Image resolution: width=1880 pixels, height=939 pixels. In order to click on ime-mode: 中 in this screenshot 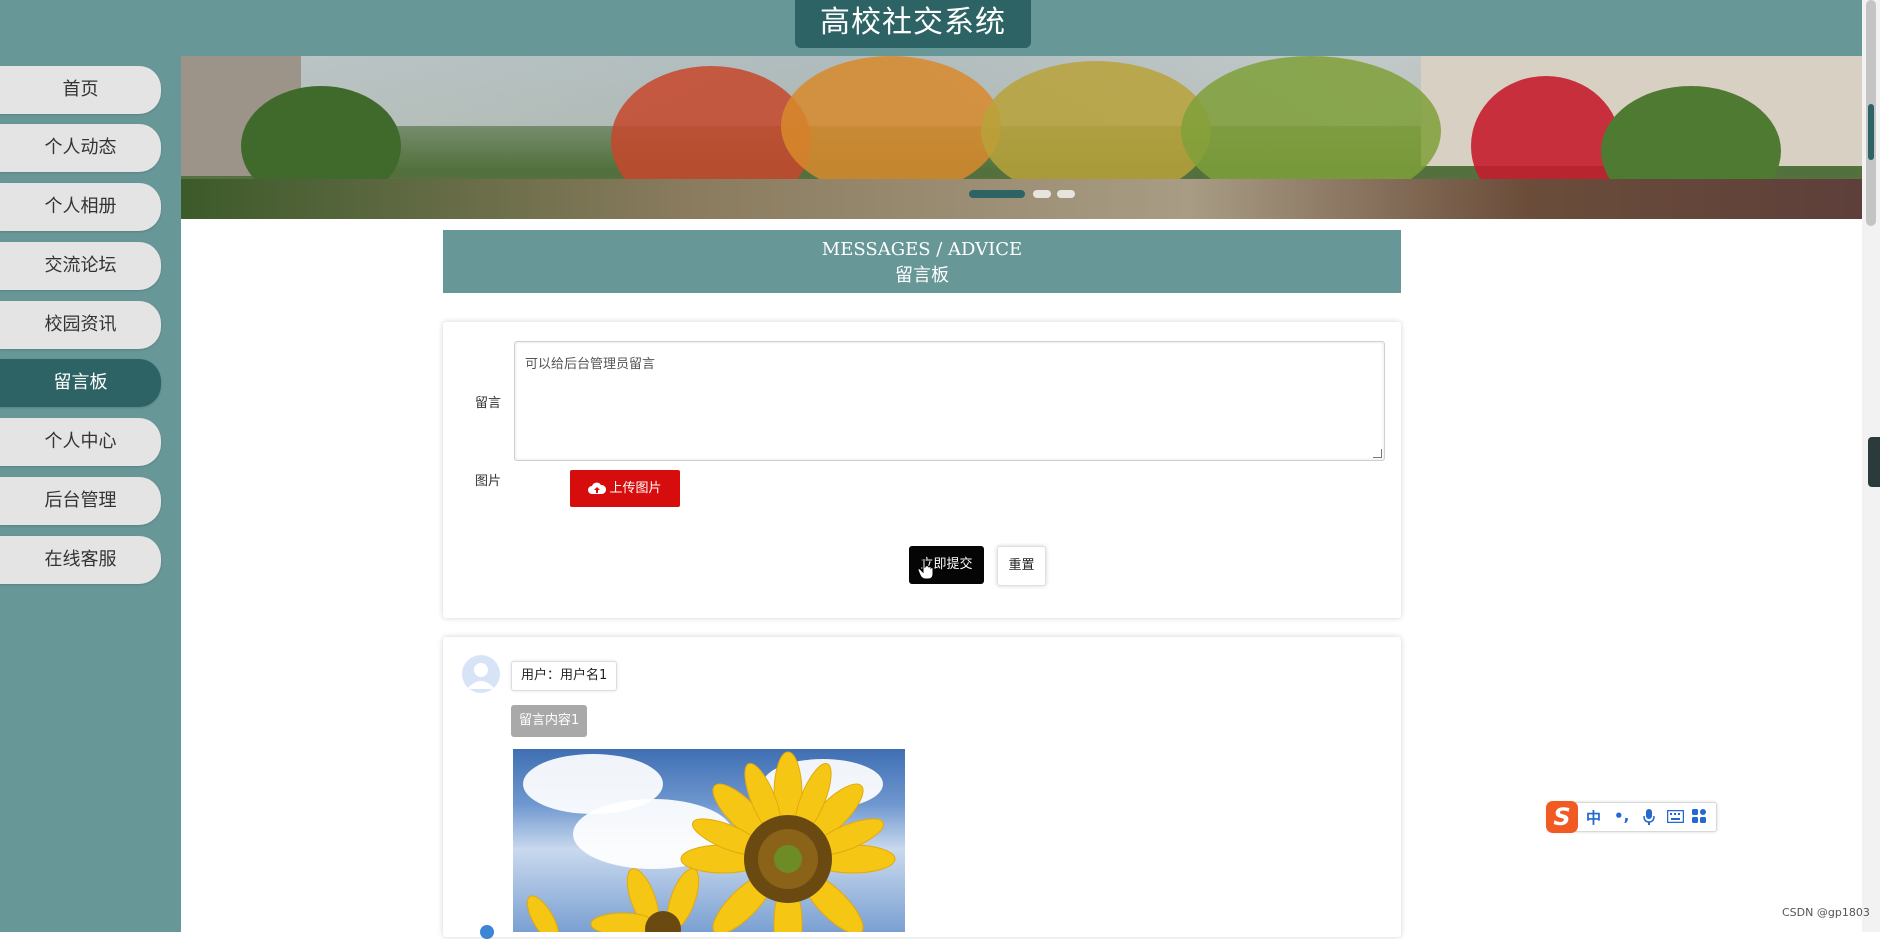, I will do `click(1593, 817)`.